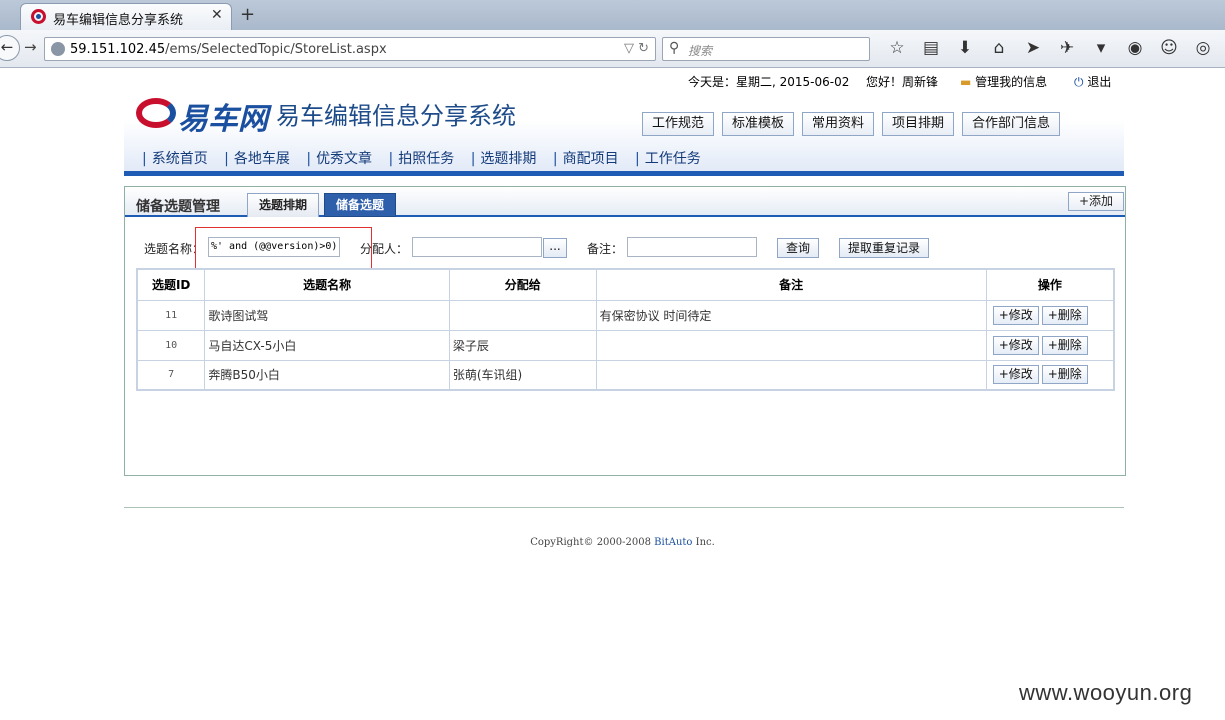 This screenshot has width=1225, height=720. Describe the element at coordinates (902, 82) in the screenshot. I see `greeting: 您好！周新锋` at that location.